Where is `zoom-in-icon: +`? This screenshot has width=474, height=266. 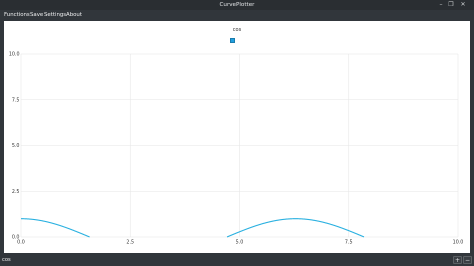 zoom-in-icon: + is located at coordinates (457, 260).